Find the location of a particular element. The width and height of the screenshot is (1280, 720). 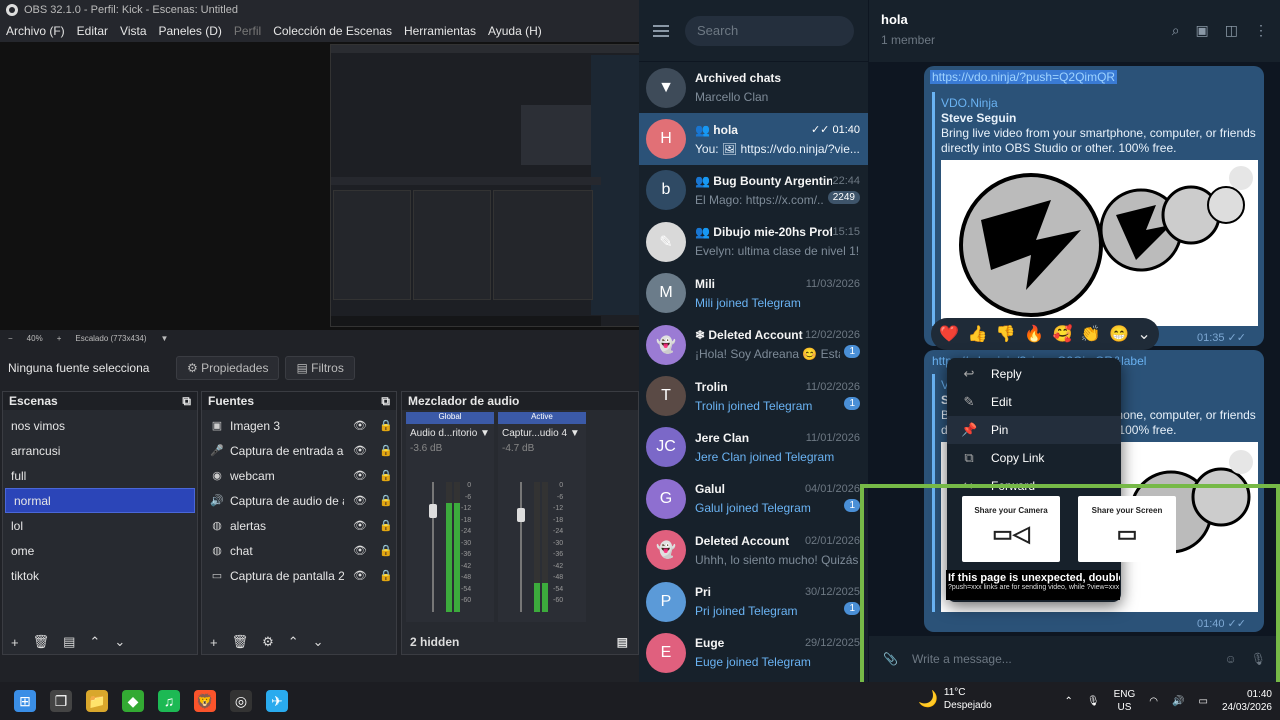

filter-icon: ▤ is located at coordinates (69, 642).